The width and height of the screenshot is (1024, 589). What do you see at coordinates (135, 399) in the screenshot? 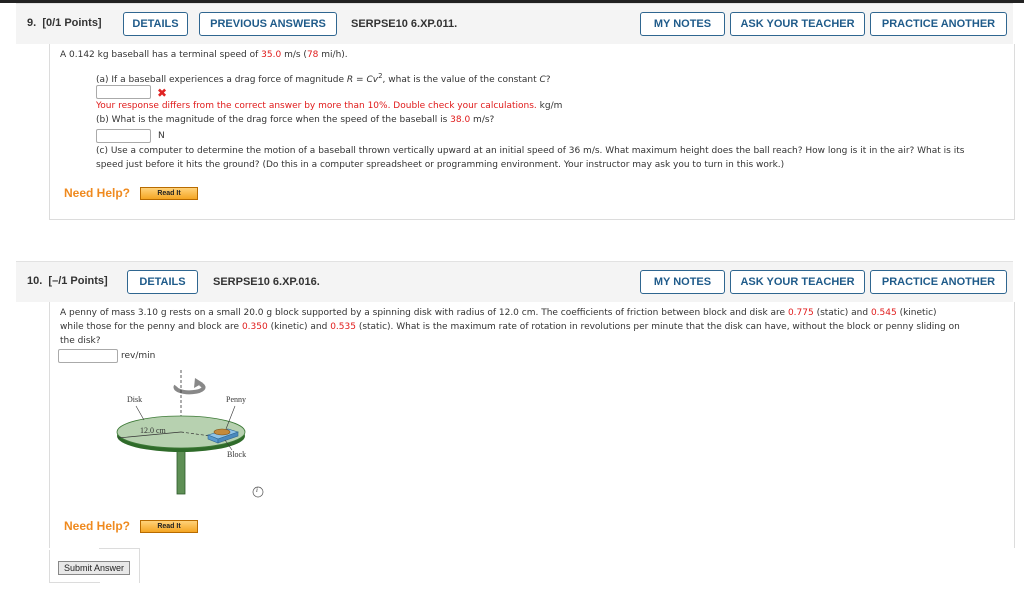
I see `disk-label: Disk` at bounding box center [135, 399].